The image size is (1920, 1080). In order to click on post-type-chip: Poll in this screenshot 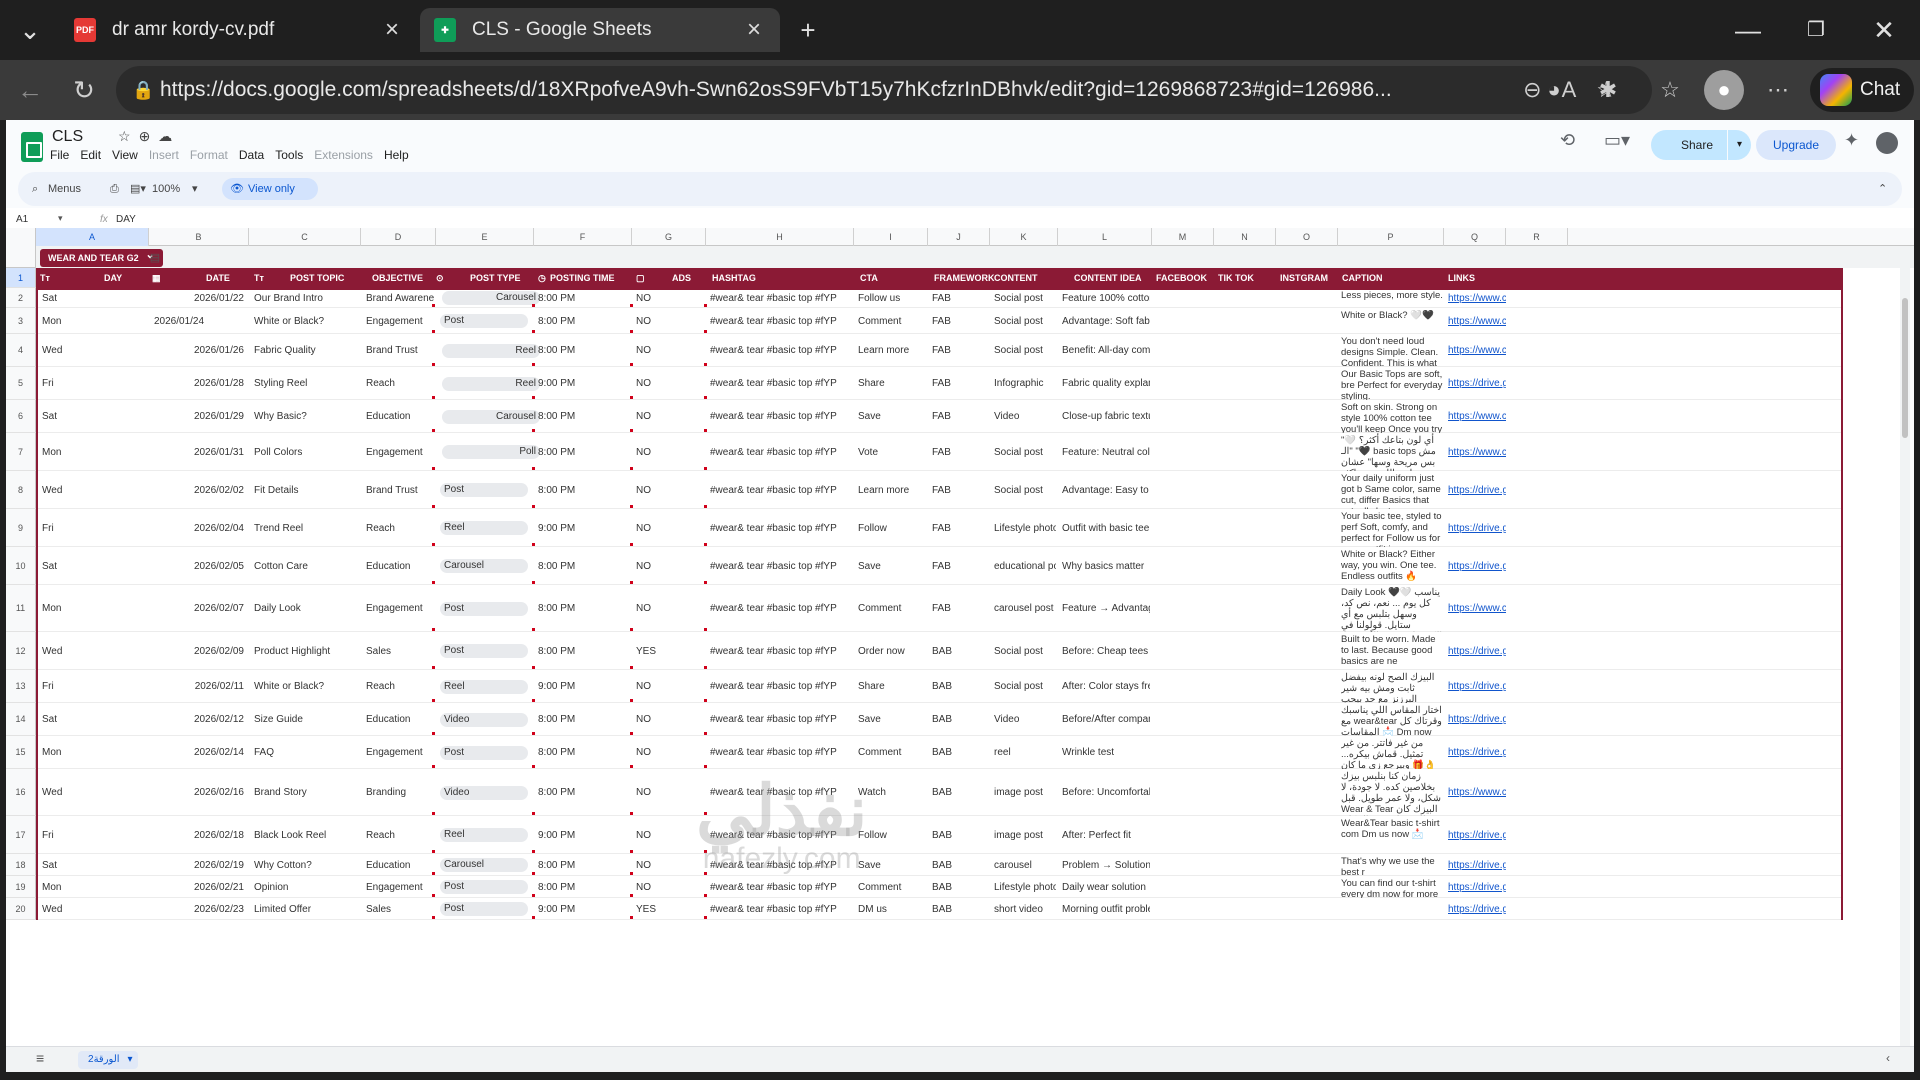, I will do `click(491, 452)`.